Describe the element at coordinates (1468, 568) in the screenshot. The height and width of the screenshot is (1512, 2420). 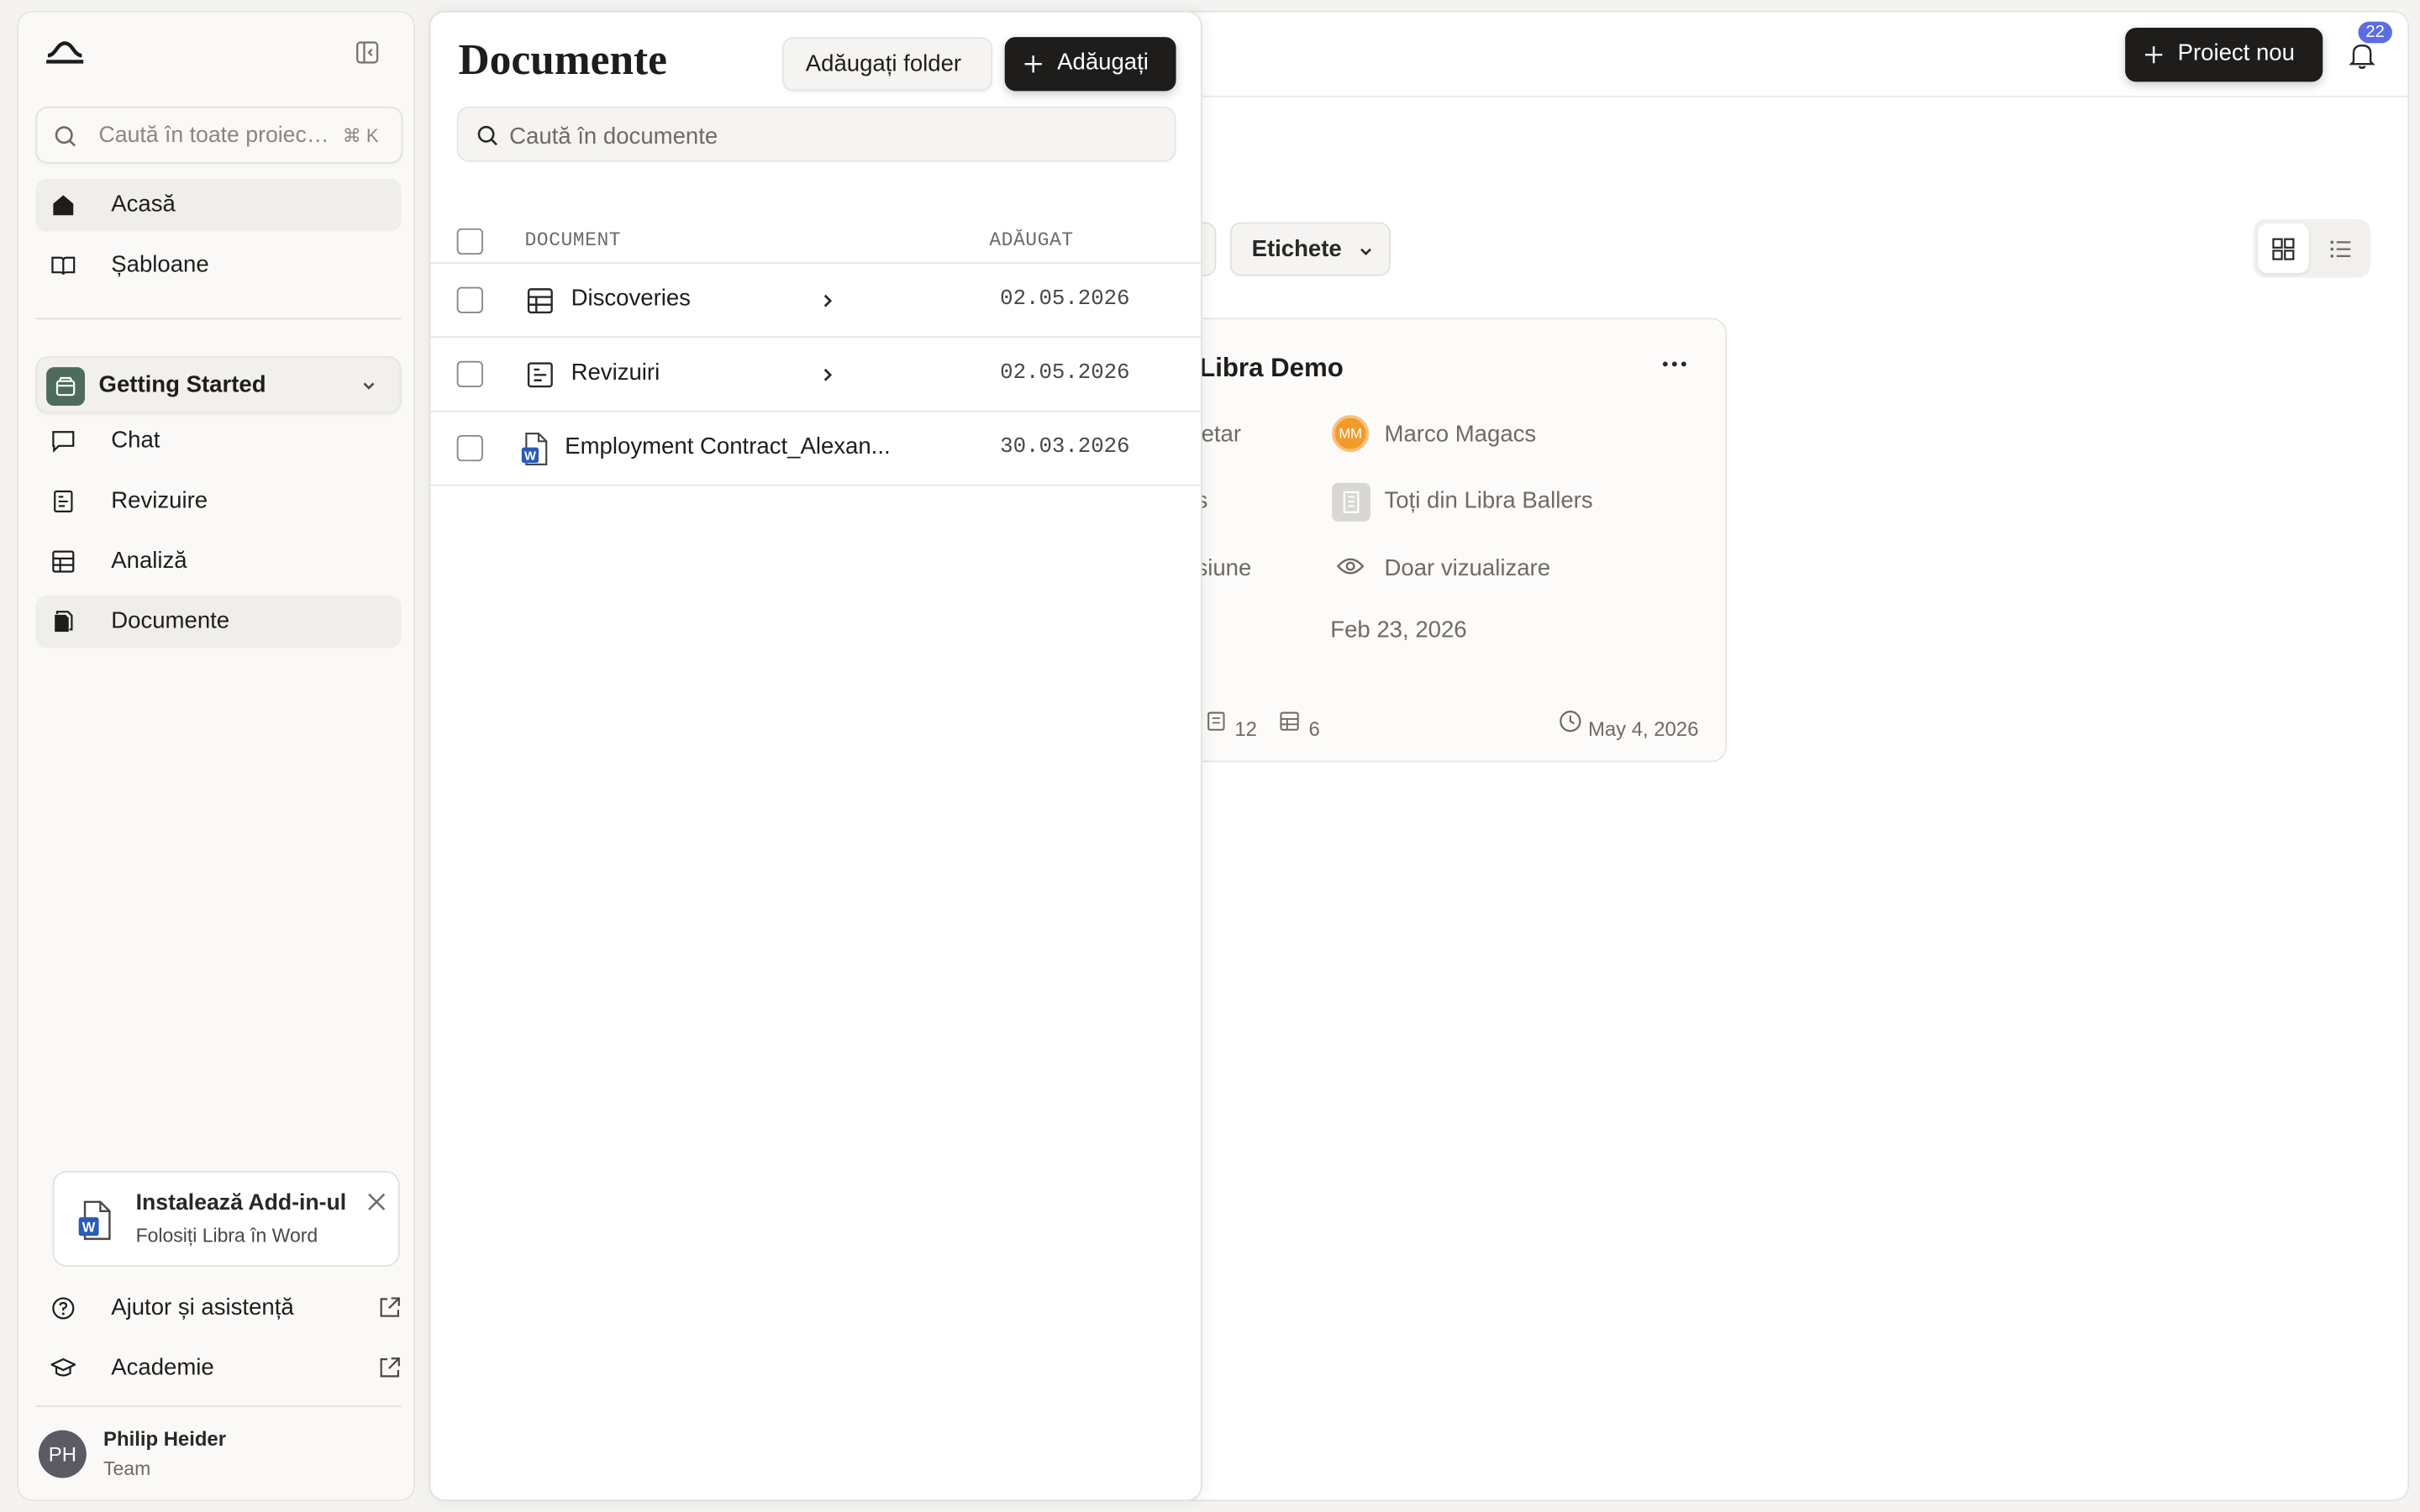
I see `permission-value: Doar vizualizare` at that location.